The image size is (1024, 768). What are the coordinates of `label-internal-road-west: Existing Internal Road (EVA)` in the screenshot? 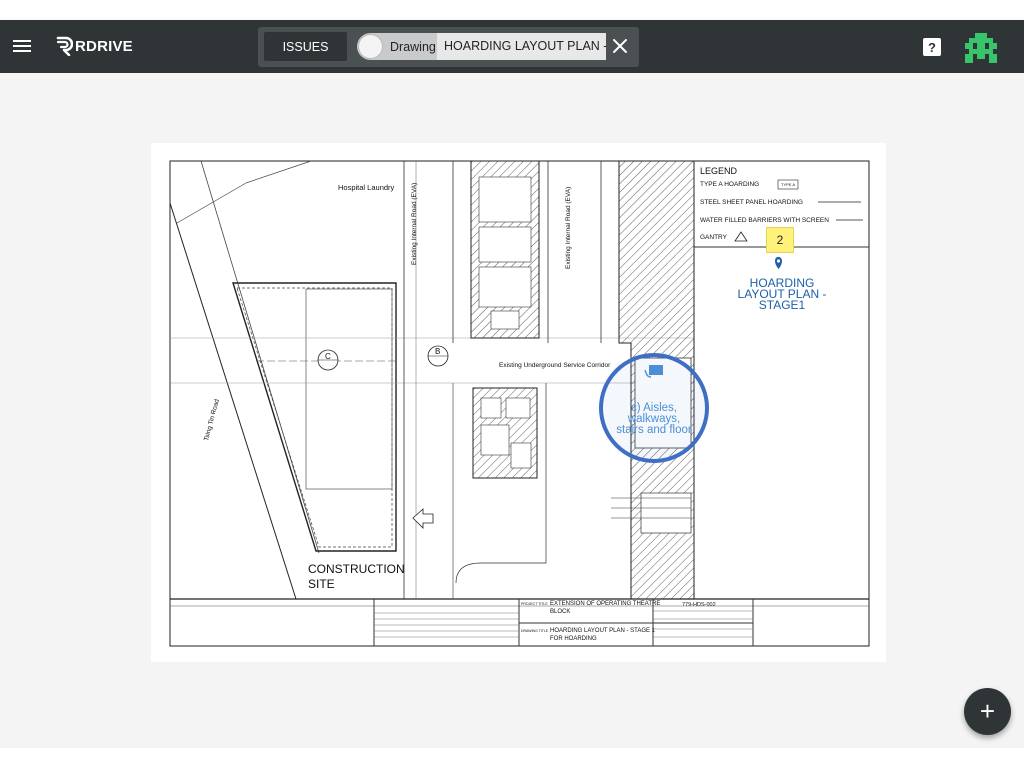 It's located at (414, 223).